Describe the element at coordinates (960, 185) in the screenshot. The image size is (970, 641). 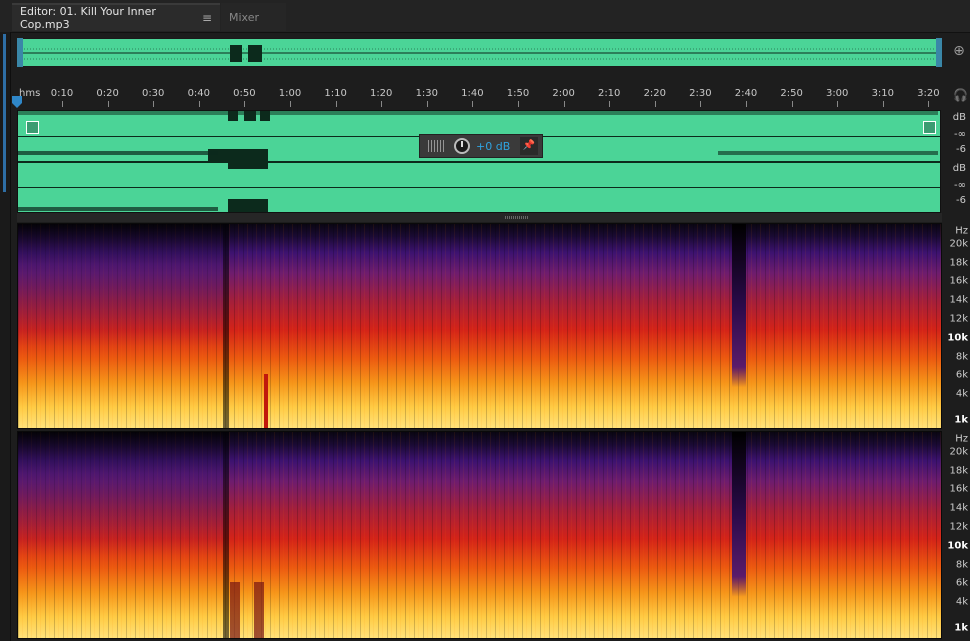
I see `ch2-inf-label: -∞` at that location.